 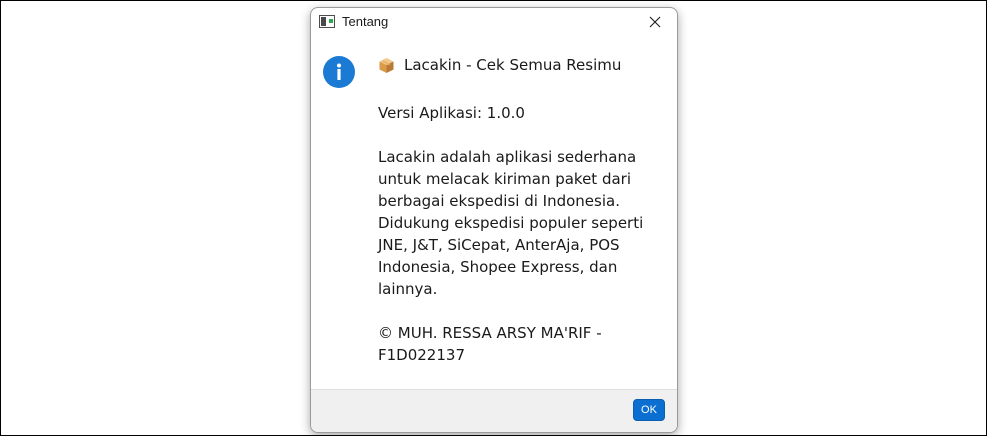 I want to click on window-title: Tentang, so click(x=365, y=21).